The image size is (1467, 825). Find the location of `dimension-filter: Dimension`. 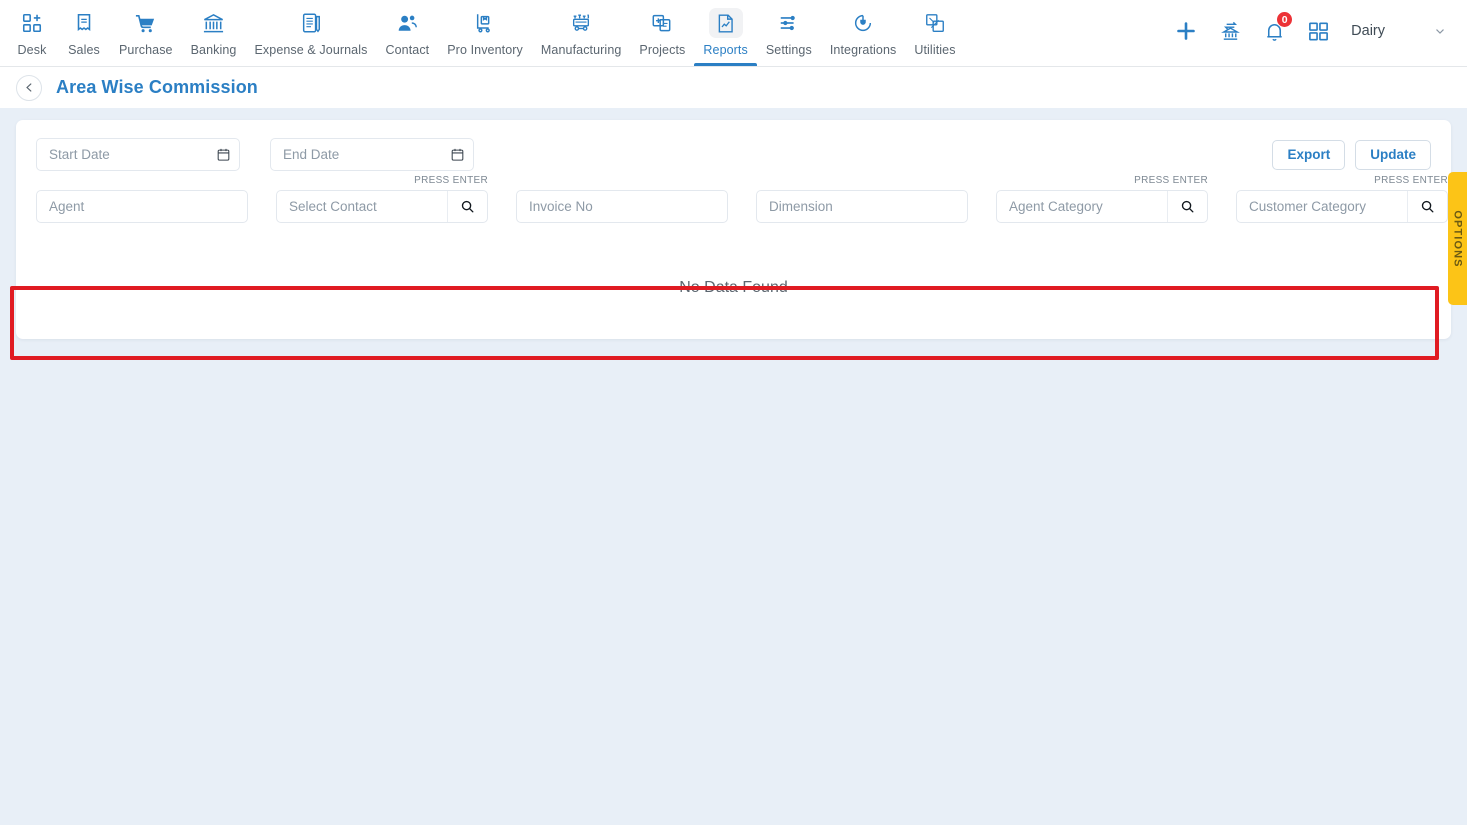

dimension-filter: Dimension is located at coordinates (862, 206).